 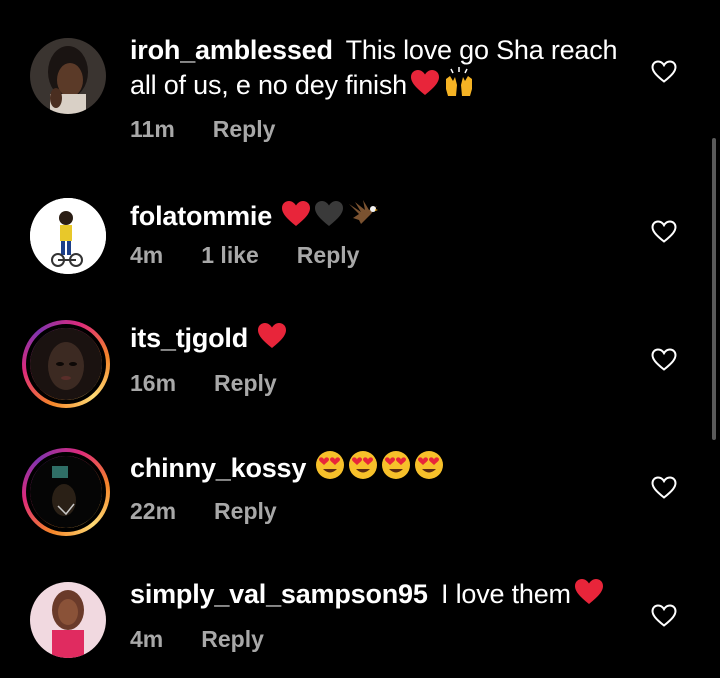 What do you see at coordinates (714, 289) in the screenshot?
I see `scrollbar` at bounding box center [714, 289].